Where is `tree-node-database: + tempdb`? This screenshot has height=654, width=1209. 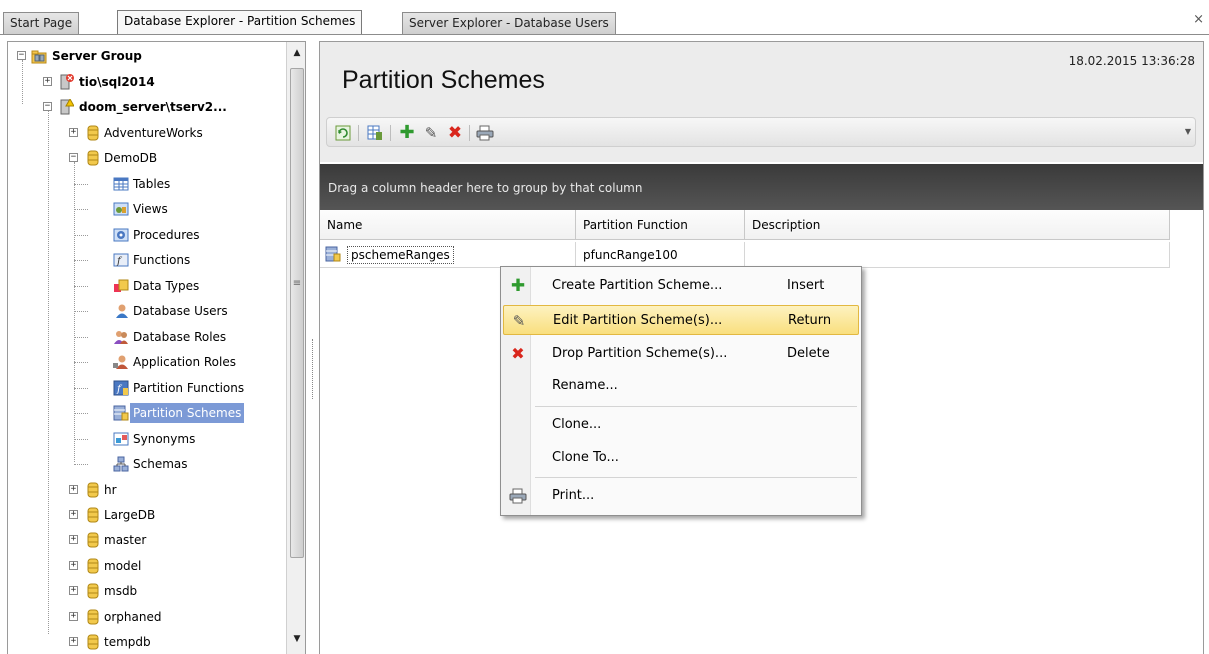
tree-node-database: + tempdb is located at coordinates (143, 642).